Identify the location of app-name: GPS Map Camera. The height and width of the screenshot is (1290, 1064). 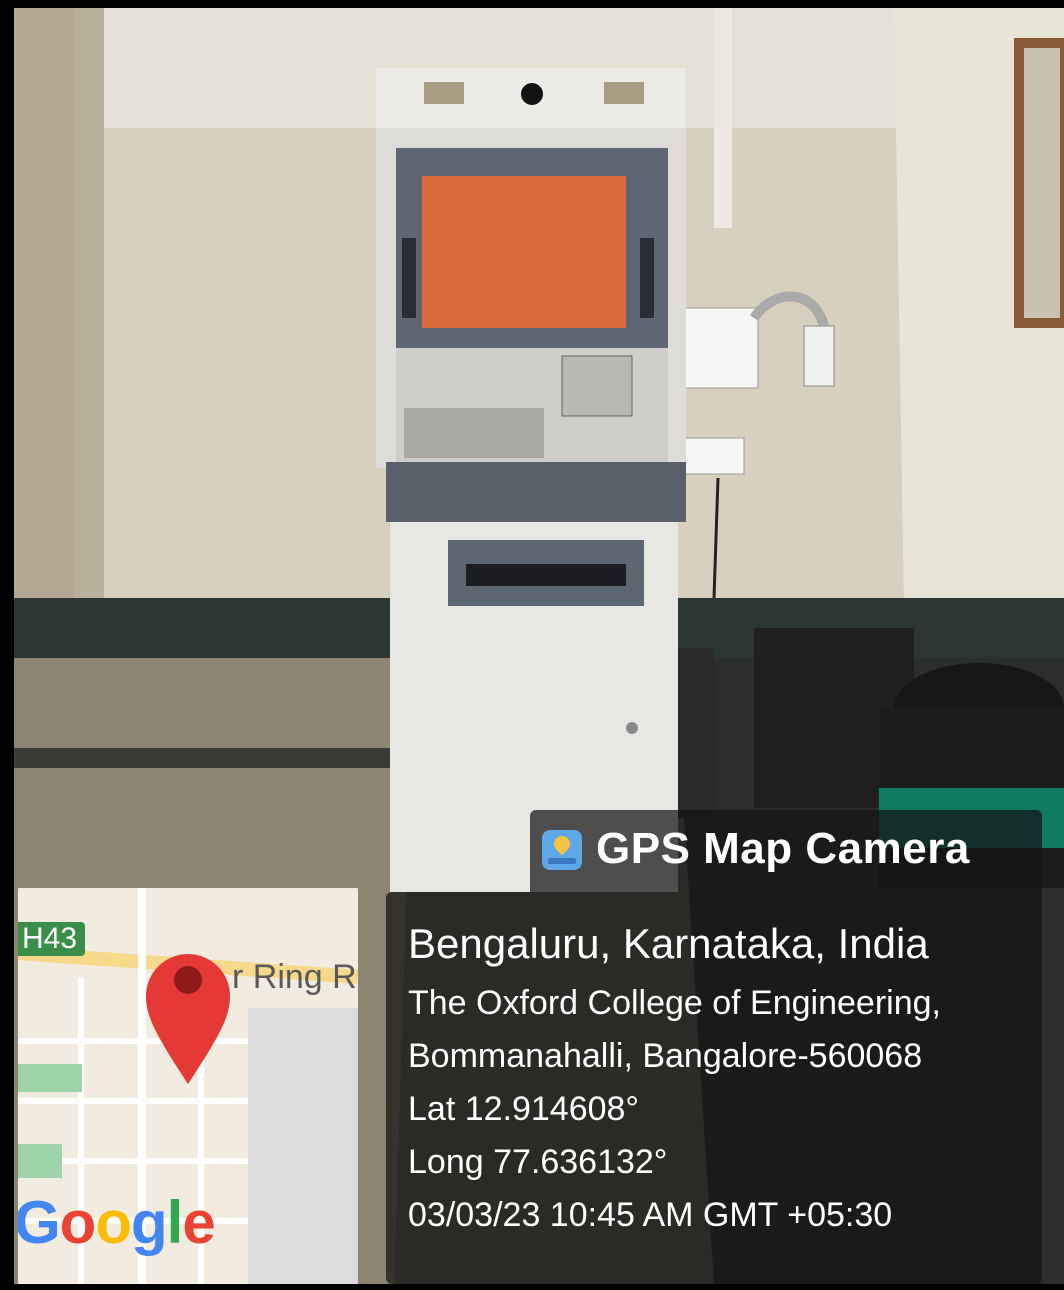
(783, 848).